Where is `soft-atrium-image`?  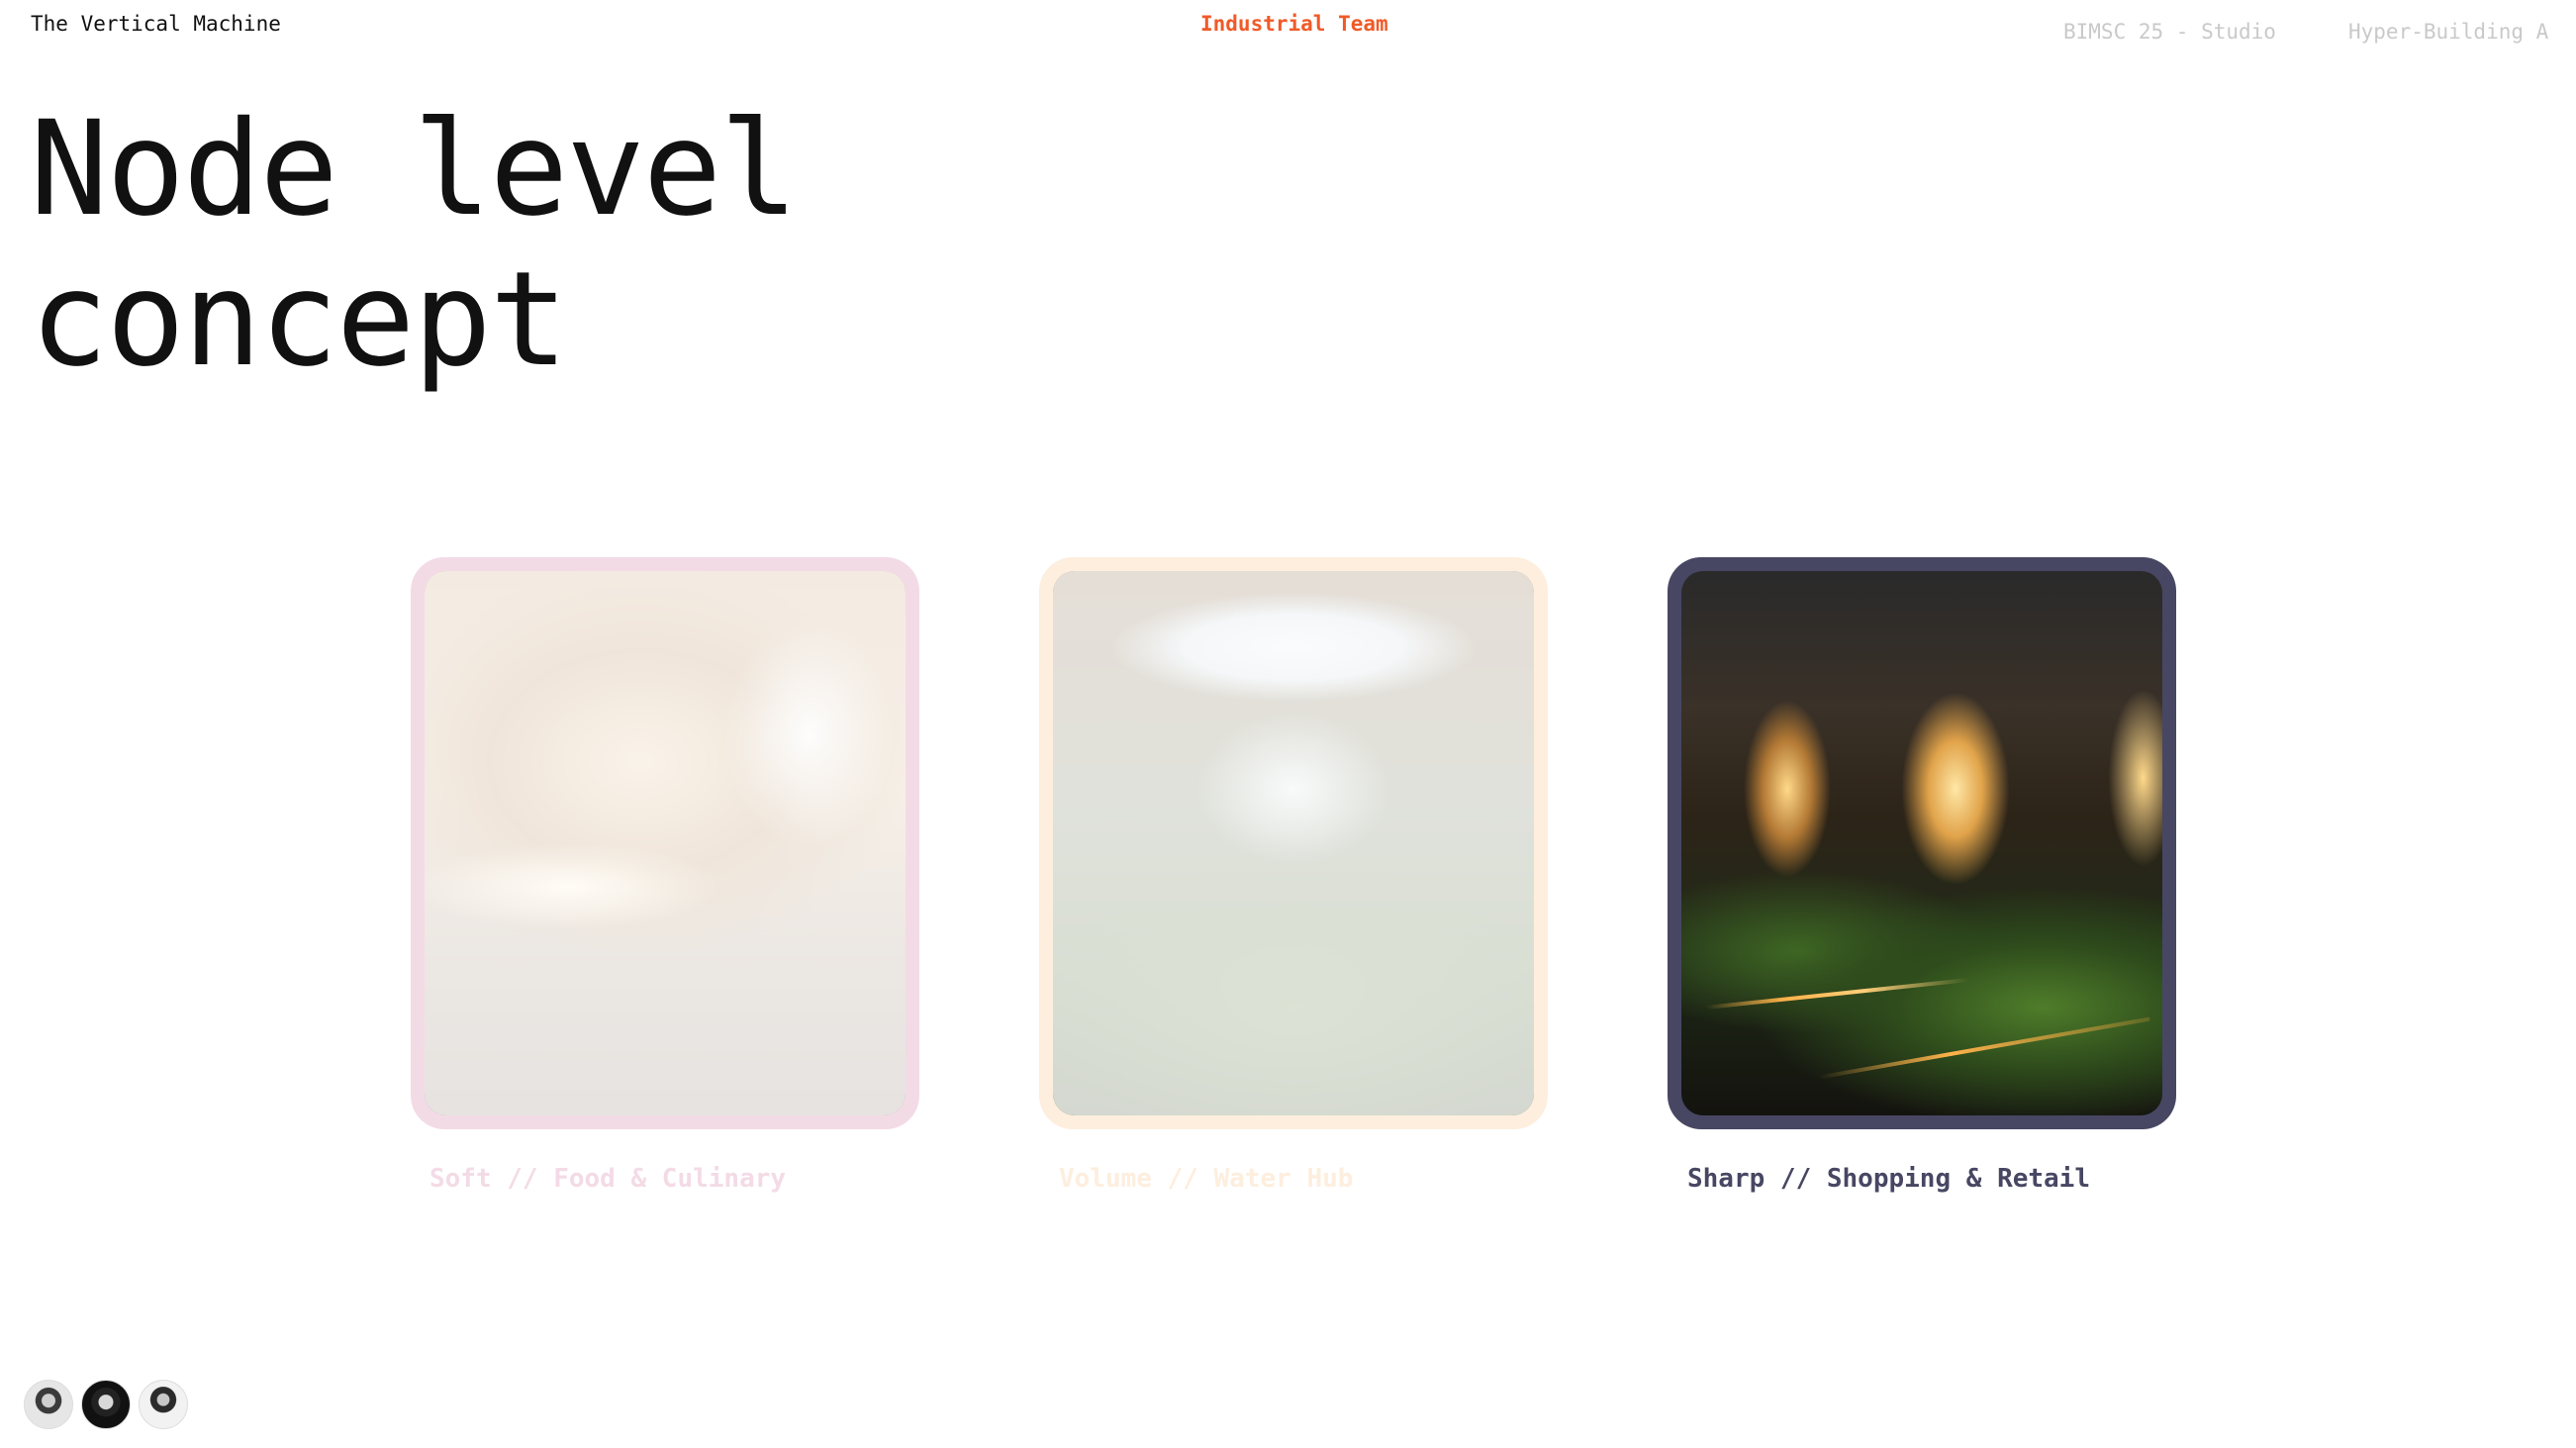 soft-atrium-image is located at coordinates (665, 843).